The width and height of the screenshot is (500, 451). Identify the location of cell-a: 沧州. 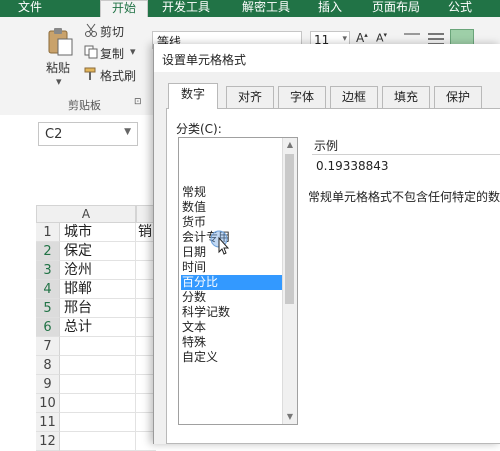
(98, 270).